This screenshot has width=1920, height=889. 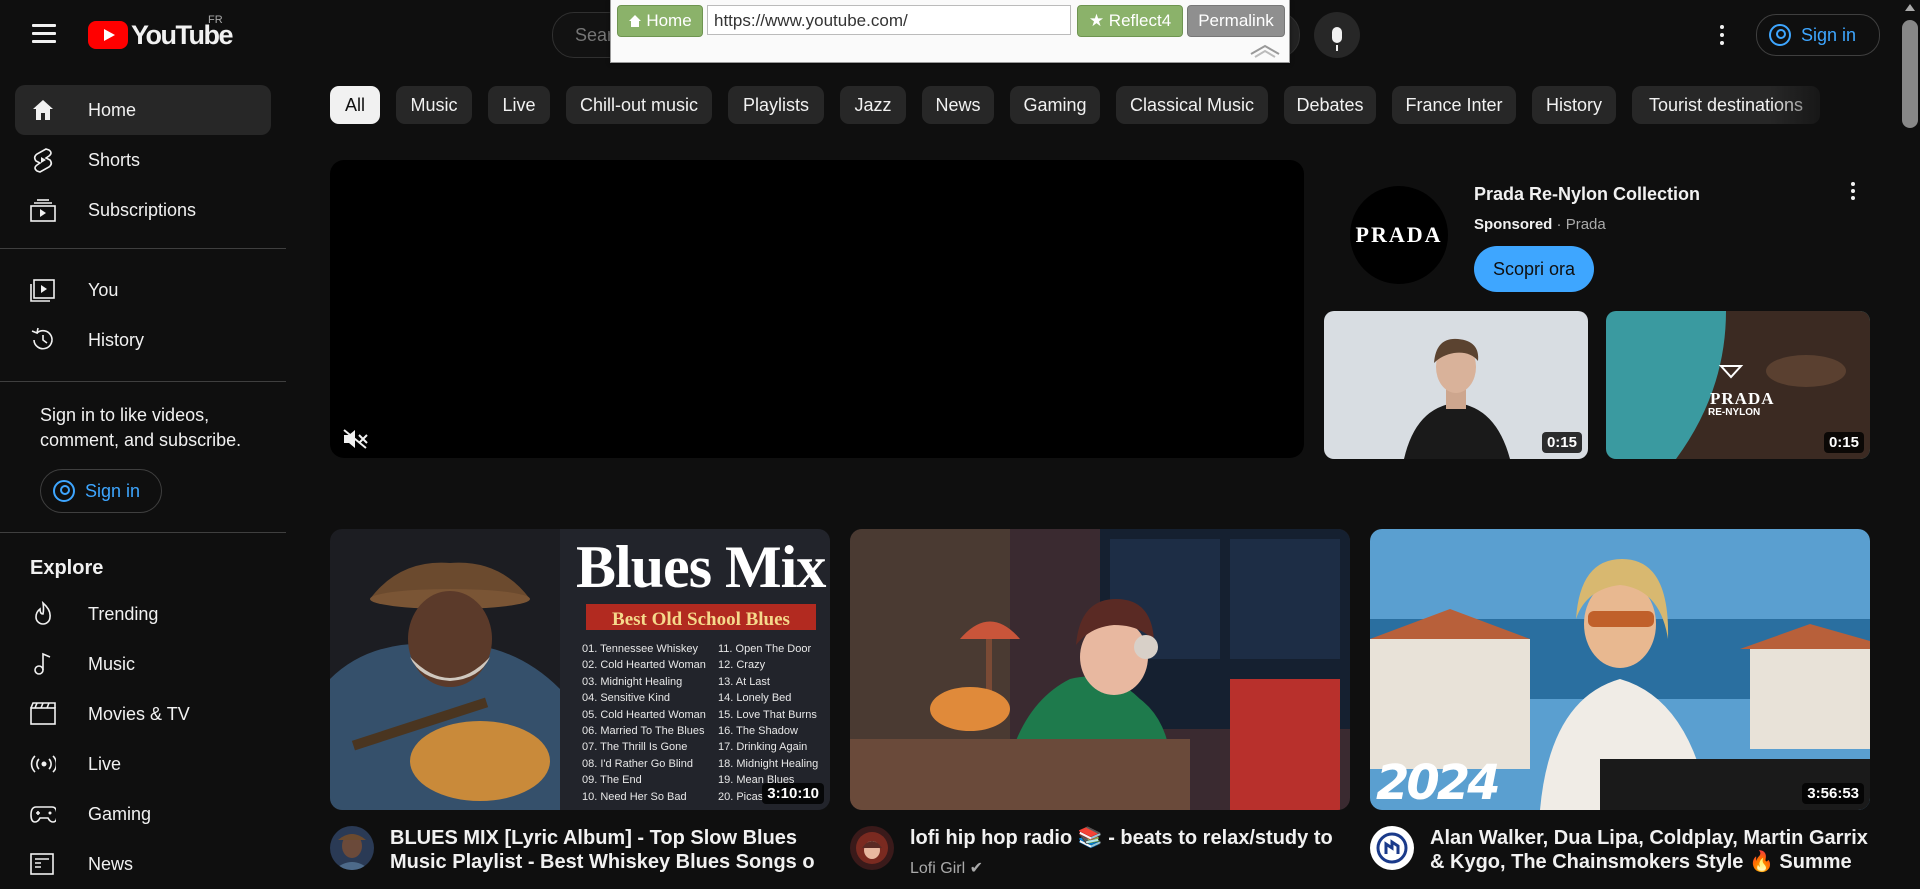 What do you see at coordinates (103, 289) in the screenshot?
I see `sidebar-item-label: You` at bounding box center [103, 289].